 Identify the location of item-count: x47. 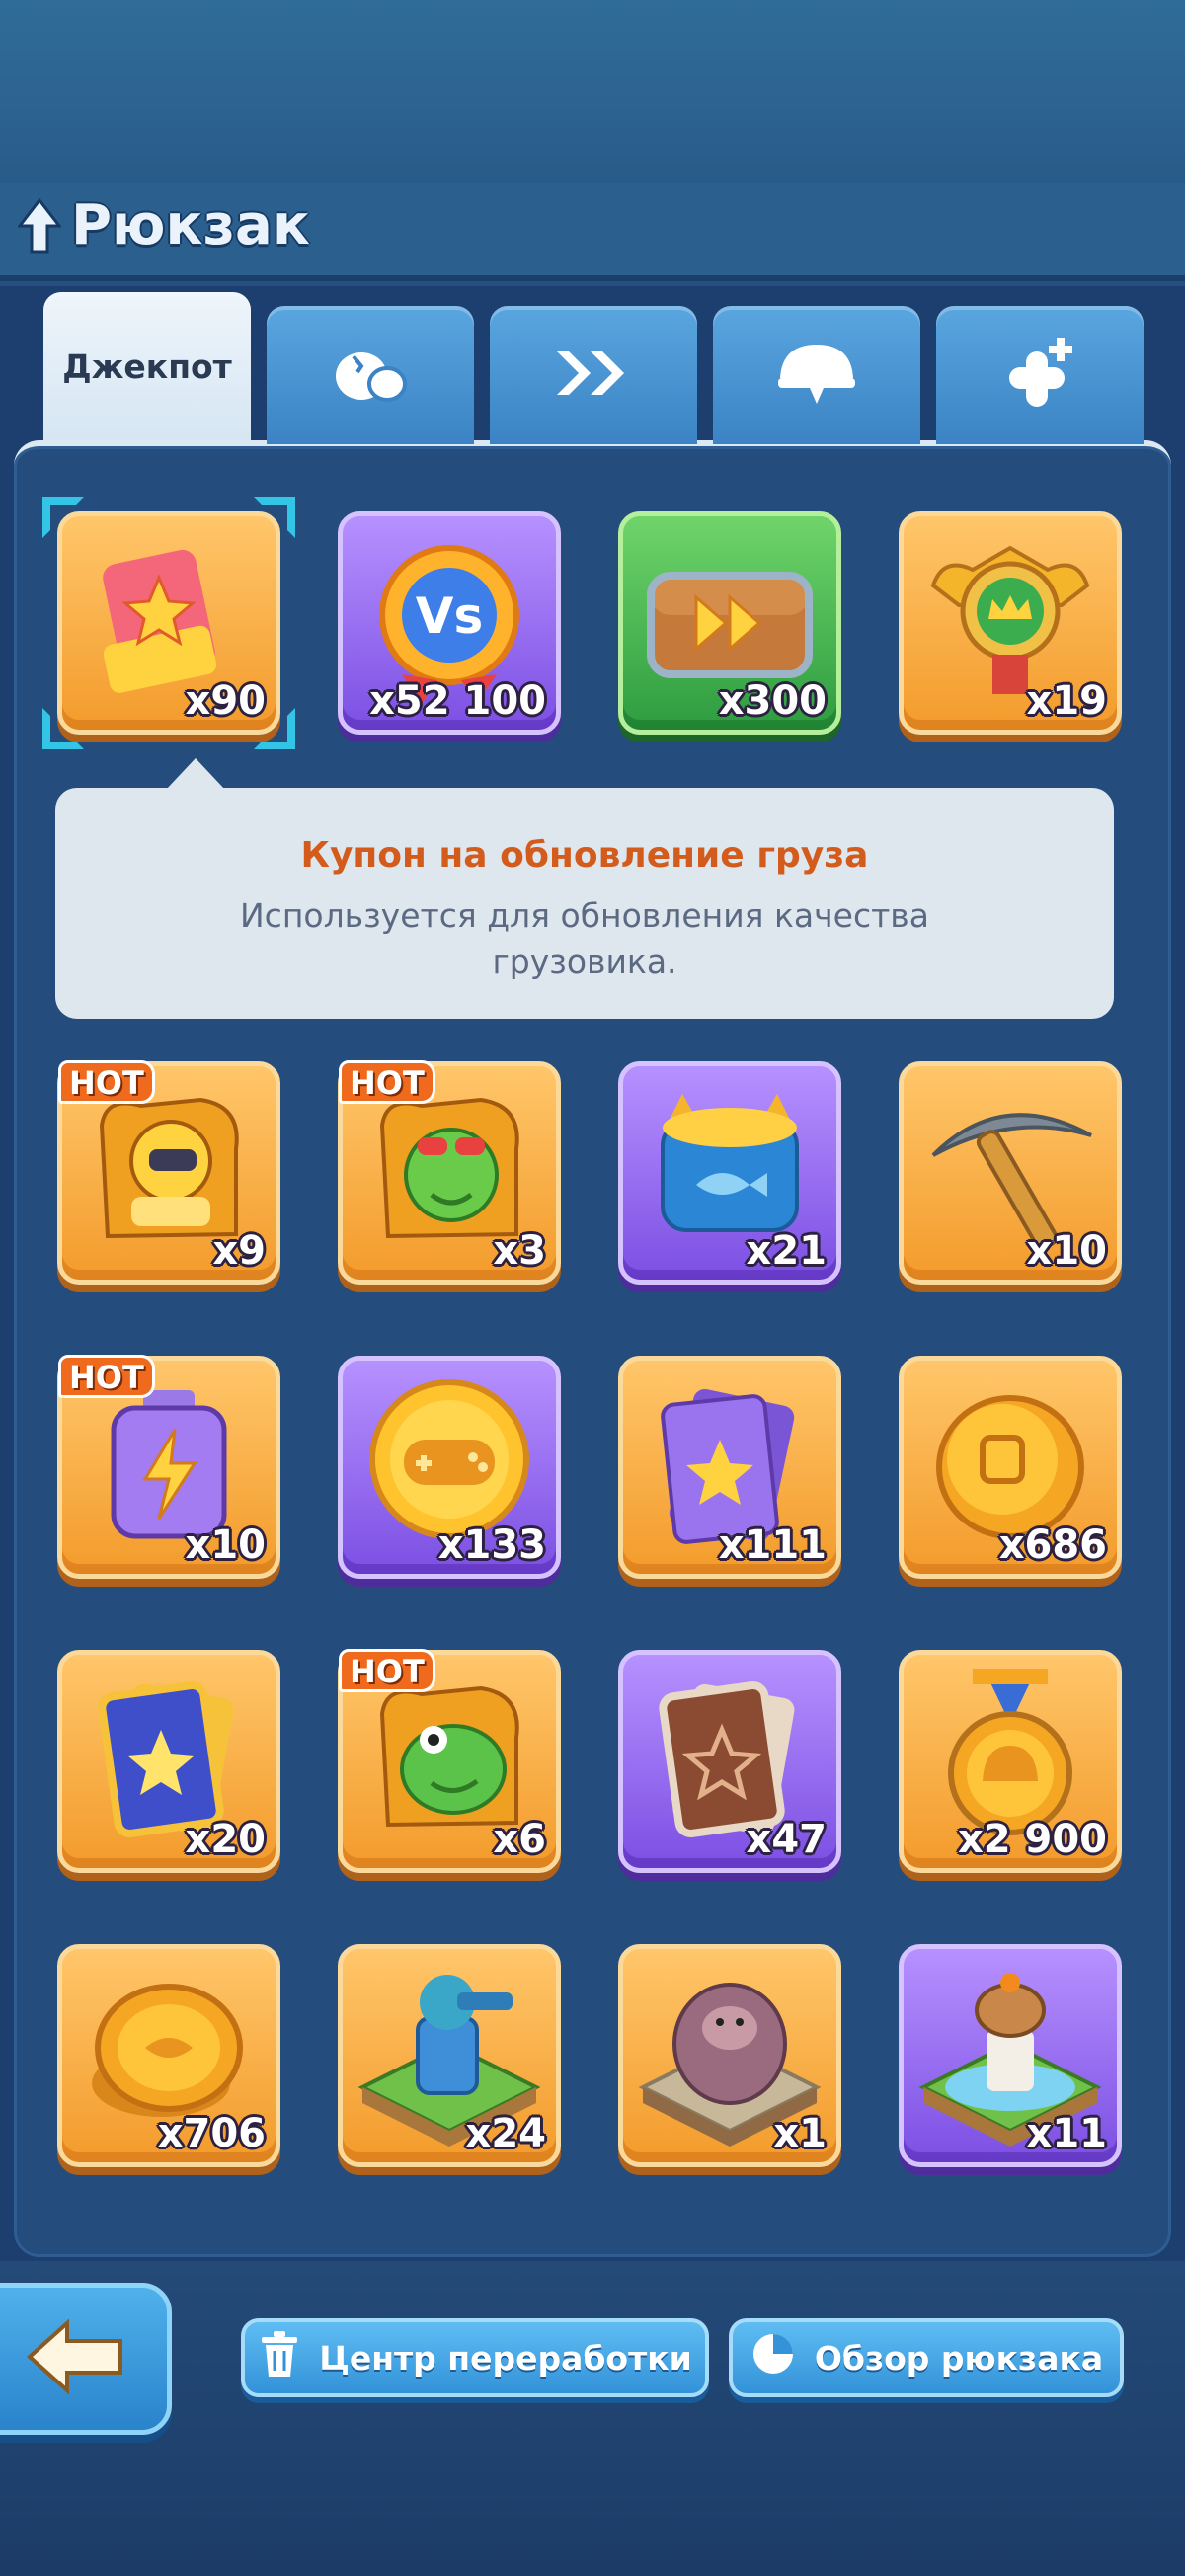
(787, 1839).